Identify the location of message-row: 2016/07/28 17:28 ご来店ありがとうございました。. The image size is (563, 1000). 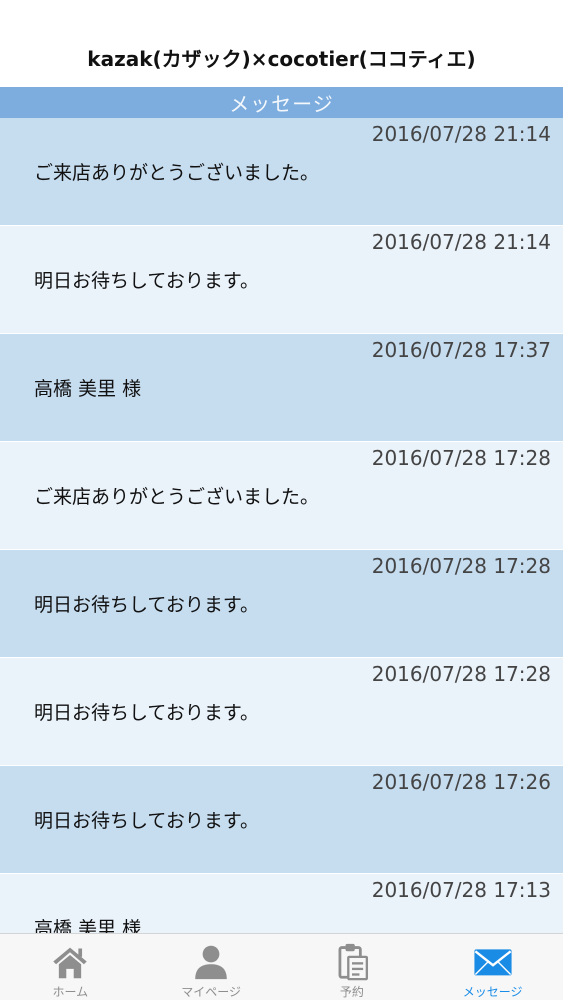
(281, 496).